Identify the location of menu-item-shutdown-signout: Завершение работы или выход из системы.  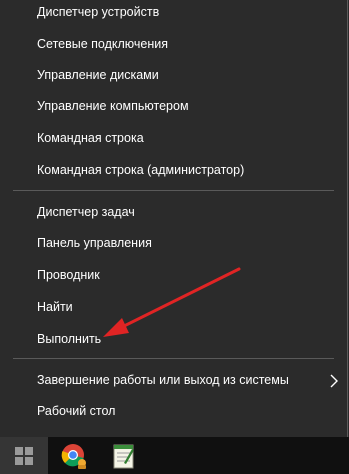
(173, 380).